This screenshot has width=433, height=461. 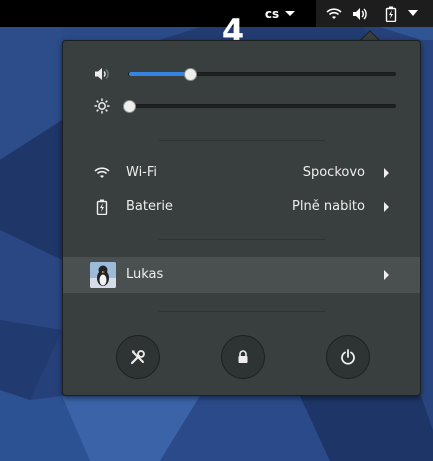 What do you see at coordinates (191, 74) in the screenshot?
I see `volume-slider-handle` at bounding box center [191, 74].